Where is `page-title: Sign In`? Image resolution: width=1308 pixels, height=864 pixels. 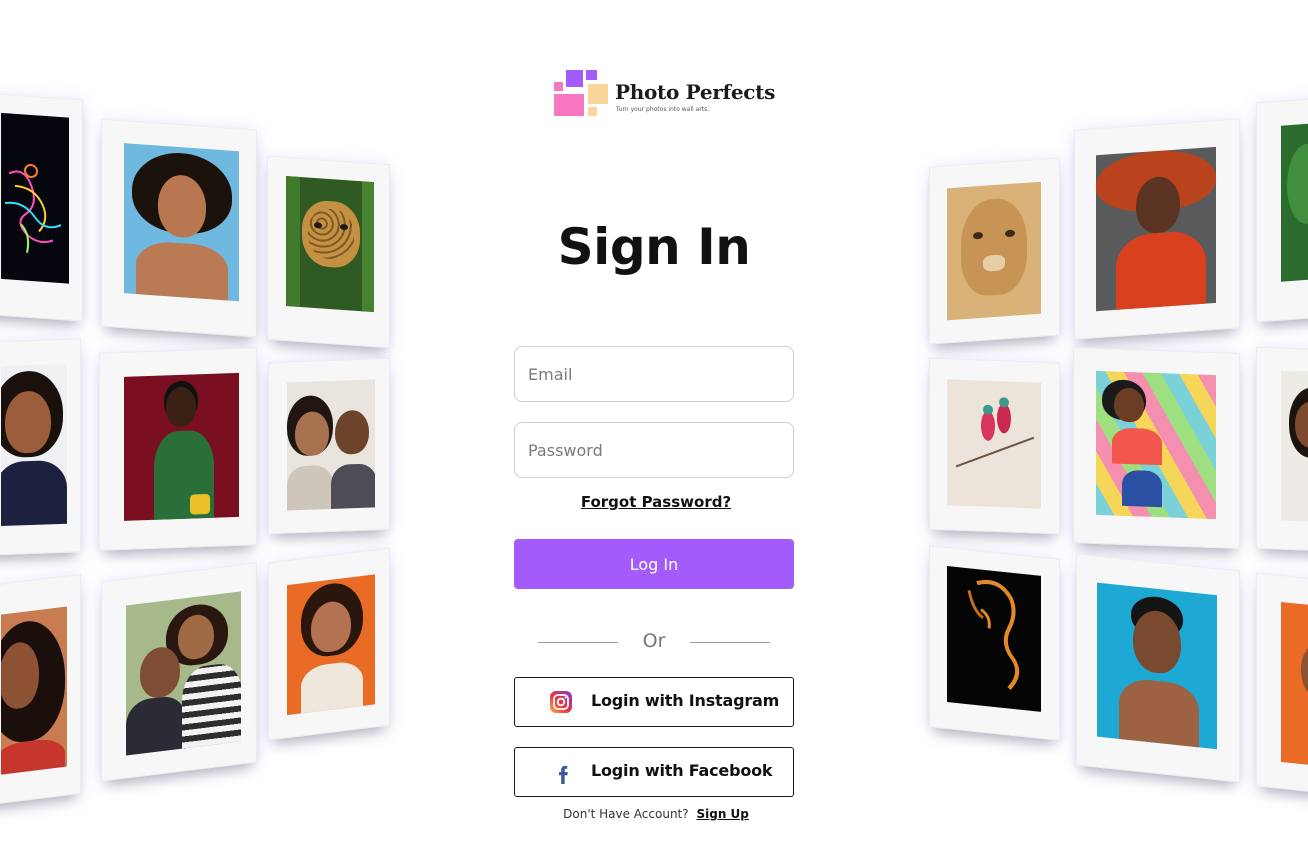 page-title: Sign In is located at coordinates (654, 247).